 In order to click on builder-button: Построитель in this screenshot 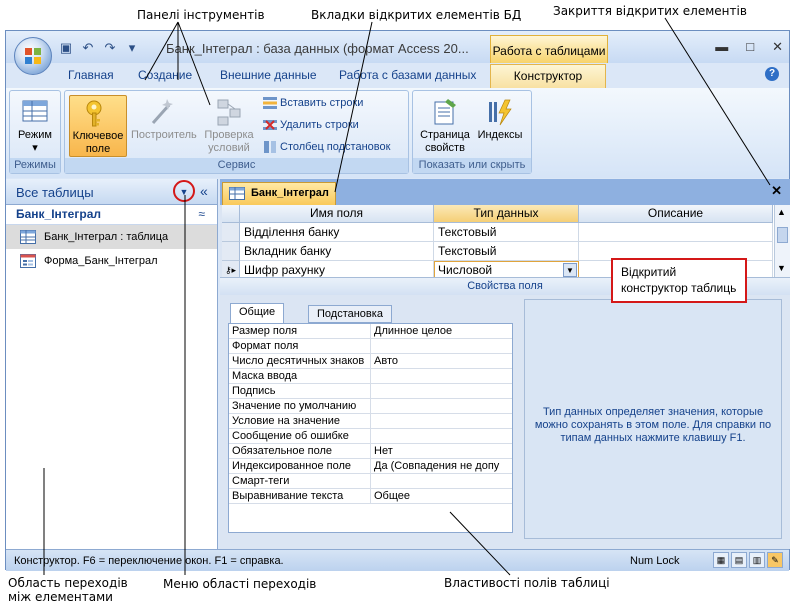, I will do `click(164, 126)`.